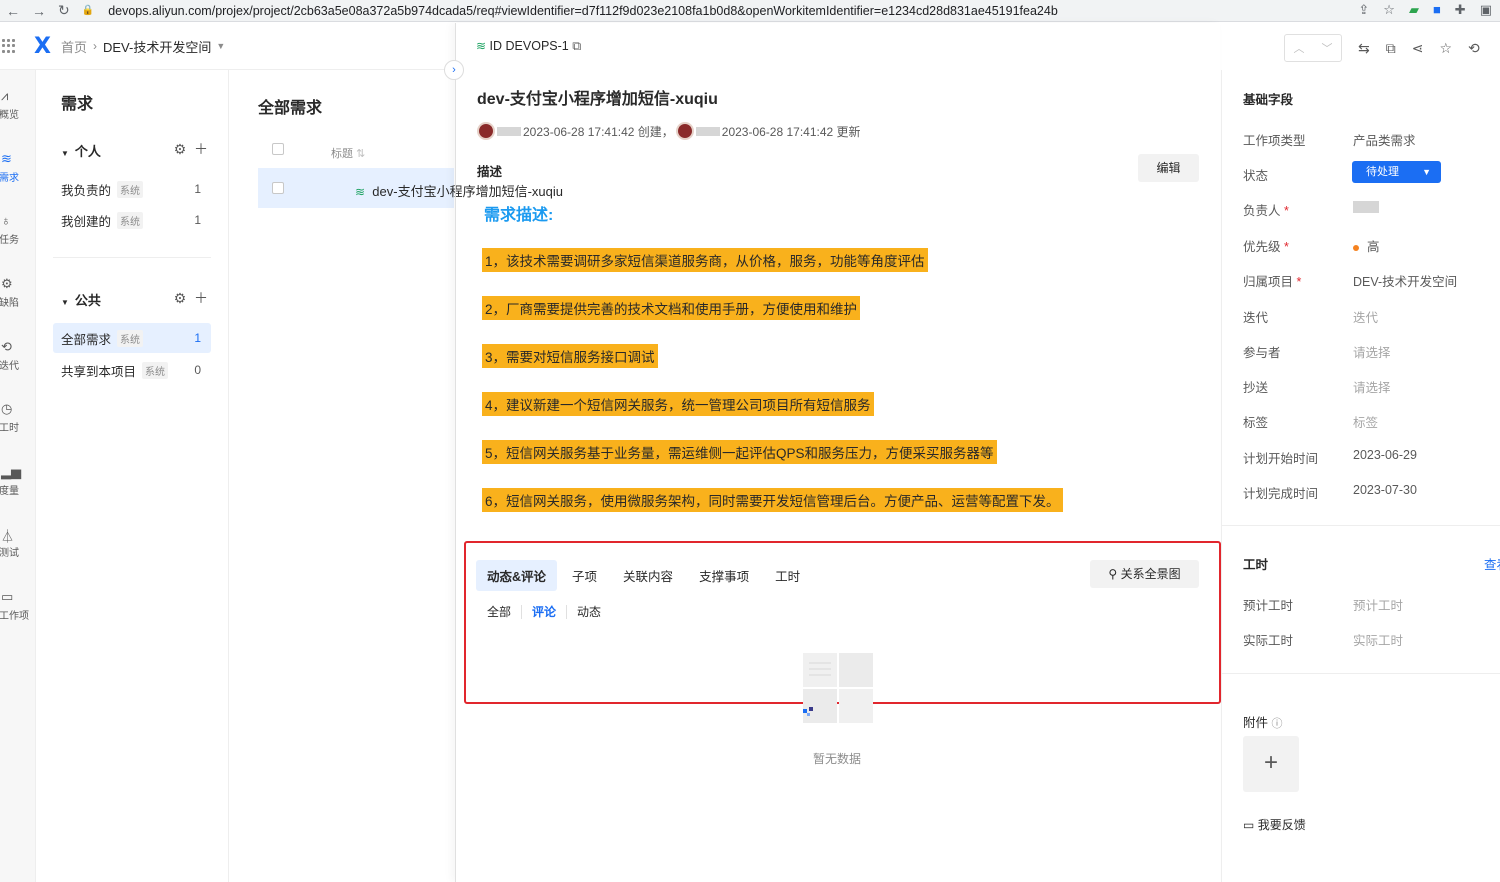 The width and height of the screenshot is (1500, 882). I want to click on prev-next-control: ︿ ﹀, so click(1313, 48).